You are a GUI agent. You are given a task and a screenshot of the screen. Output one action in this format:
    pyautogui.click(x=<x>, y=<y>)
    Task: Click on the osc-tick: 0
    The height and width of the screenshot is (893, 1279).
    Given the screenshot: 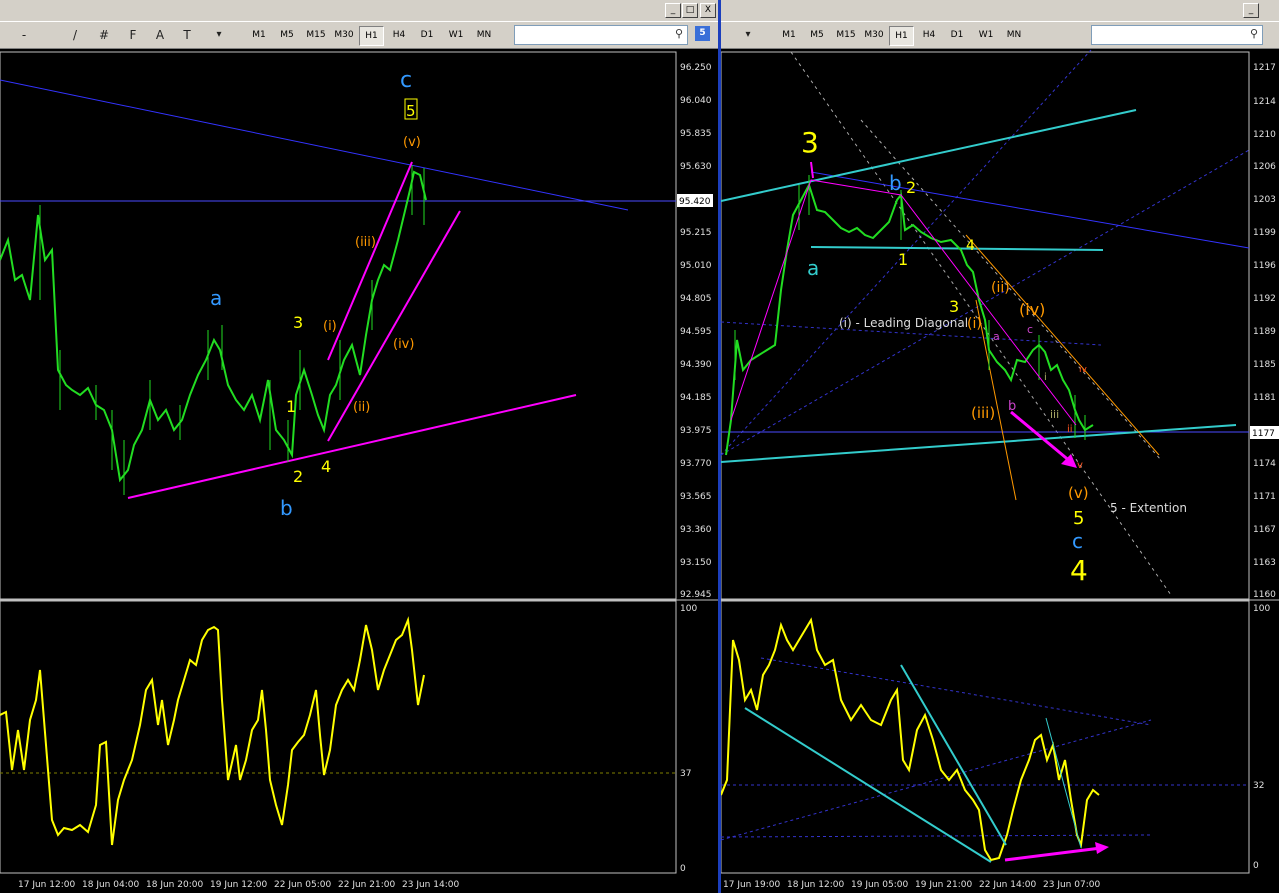 What is the action you would take?
    pyautogui.click(x=683, y=869)
    